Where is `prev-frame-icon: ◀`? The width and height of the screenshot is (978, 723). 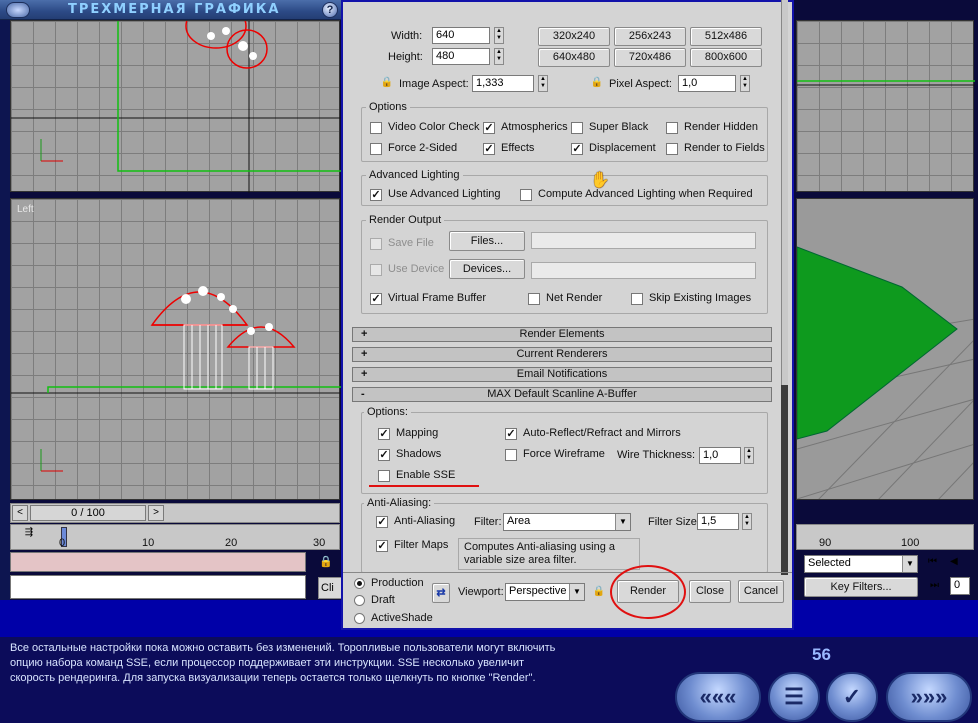
prev-frame-icon: ◀ is located at coordinates (954, 561).